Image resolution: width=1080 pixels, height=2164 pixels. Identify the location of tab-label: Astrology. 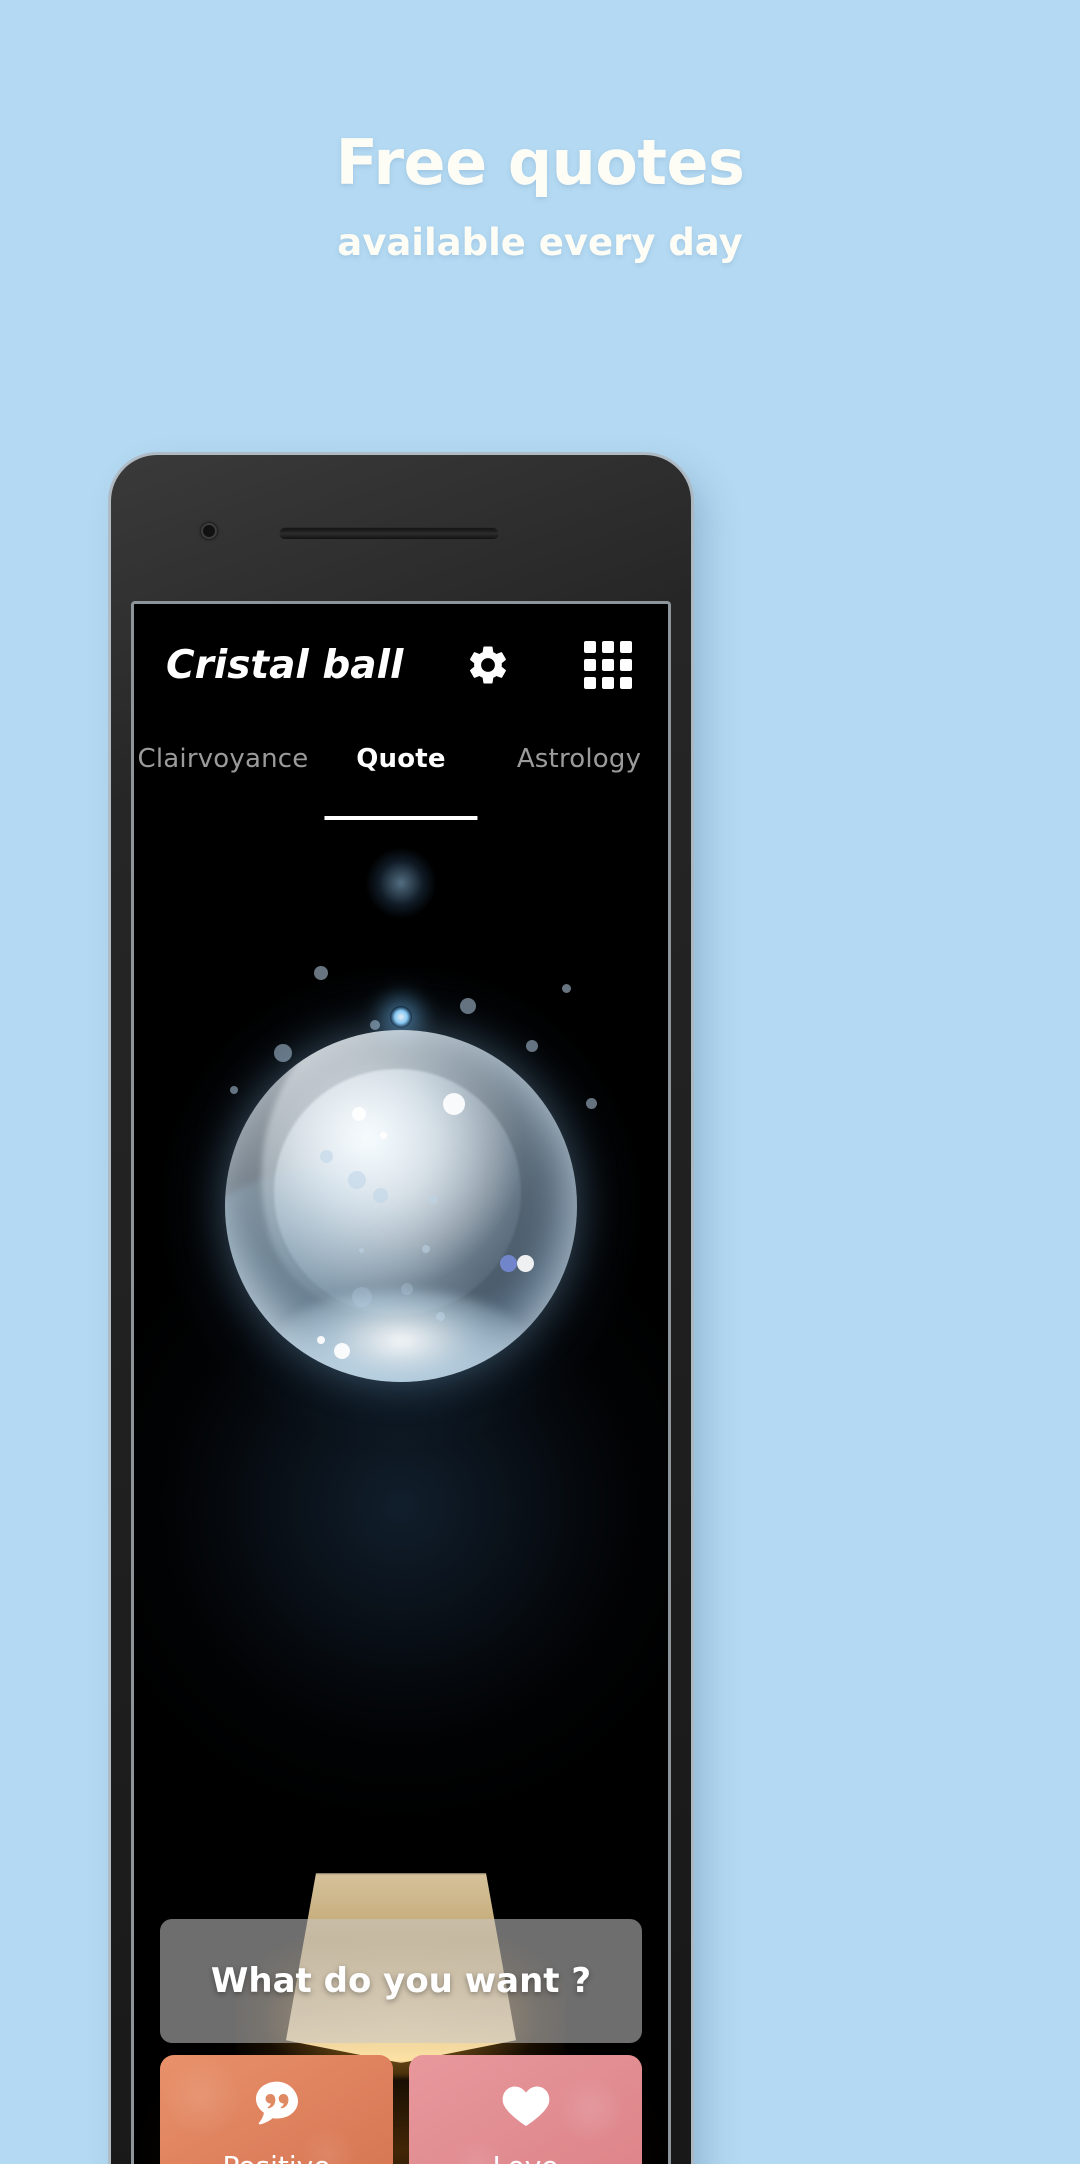
(579, 759).